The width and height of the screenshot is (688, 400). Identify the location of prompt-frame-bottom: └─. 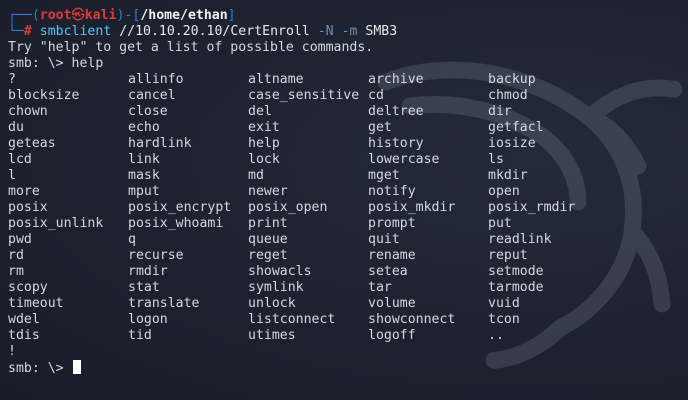
(16, 31).